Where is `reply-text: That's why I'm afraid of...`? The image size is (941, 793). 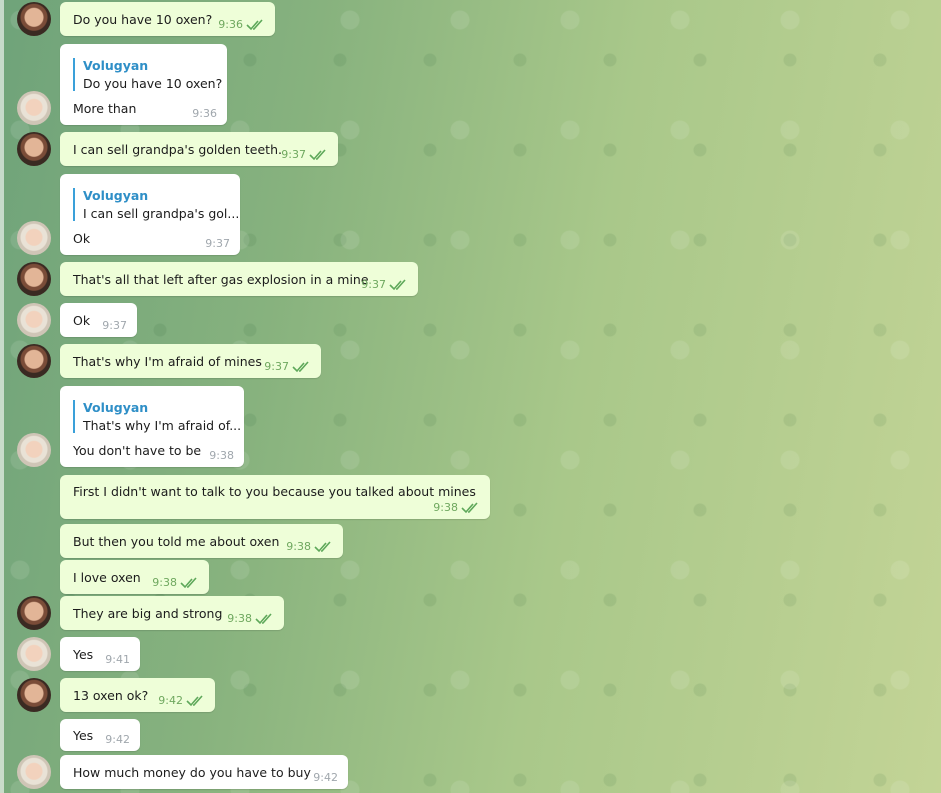
reply-text: That's why I'm afraid of... is located at coordinates (162, 425).